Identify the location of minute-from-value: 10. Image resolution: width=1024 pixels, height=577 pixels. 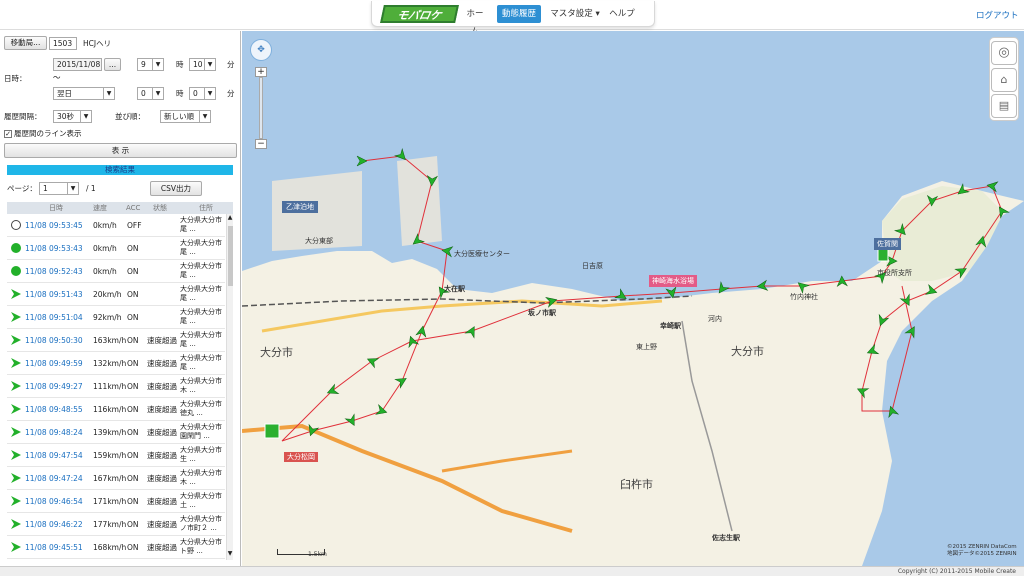
(198, 64).